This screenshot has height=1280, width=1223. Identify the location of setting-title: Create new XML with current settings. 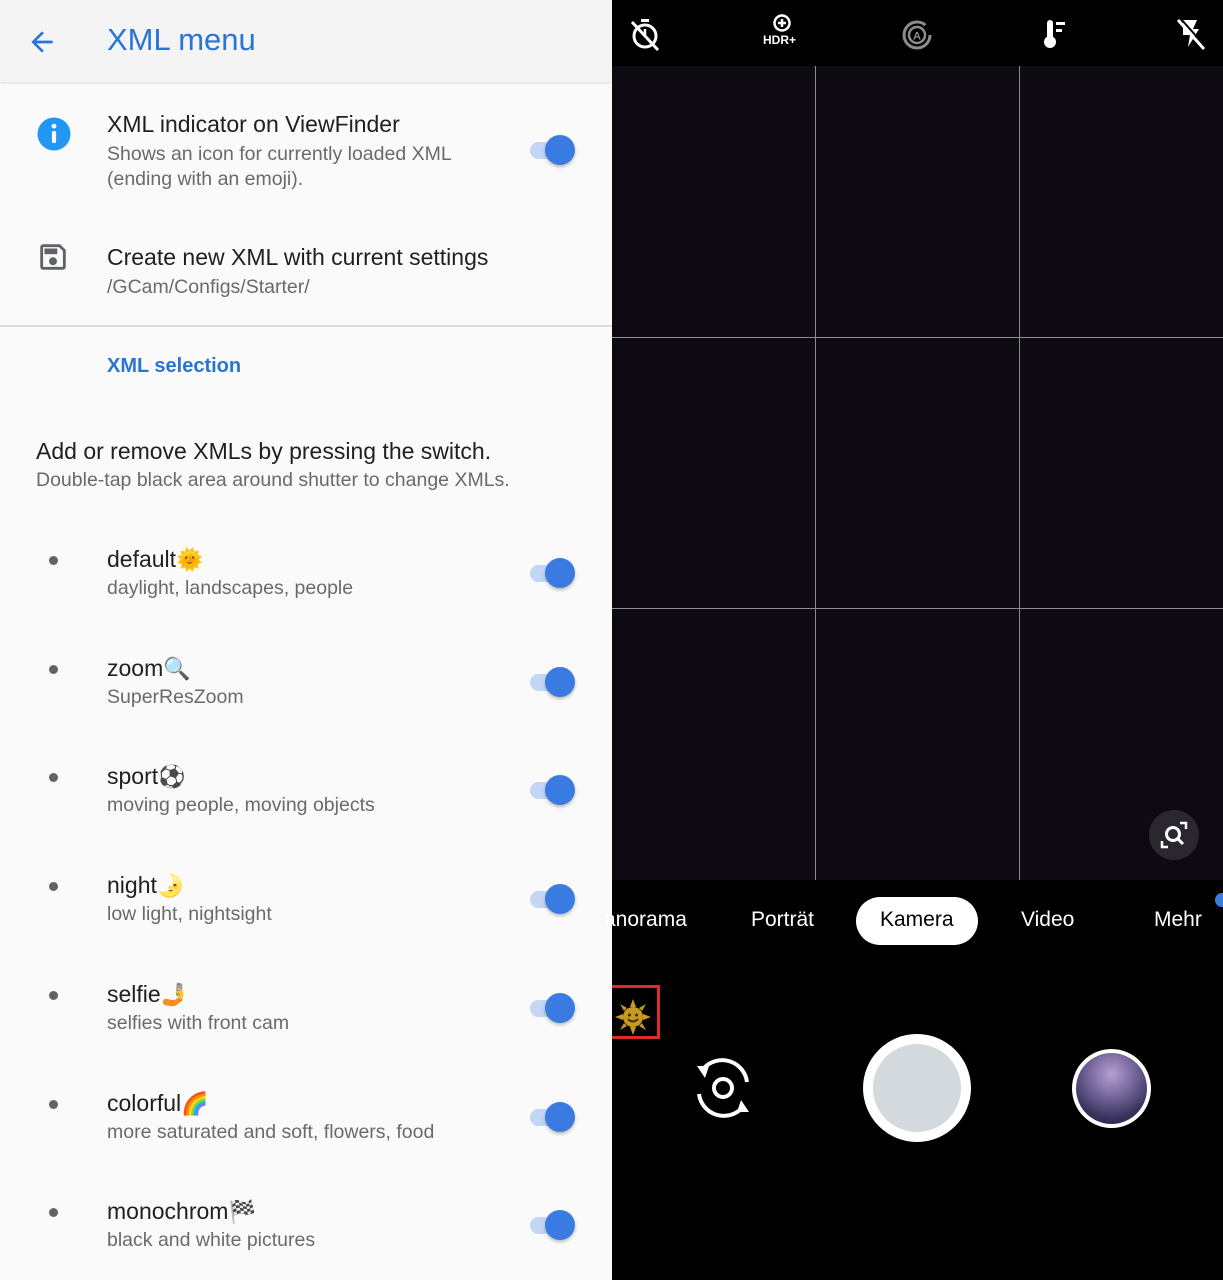
(298, 257).